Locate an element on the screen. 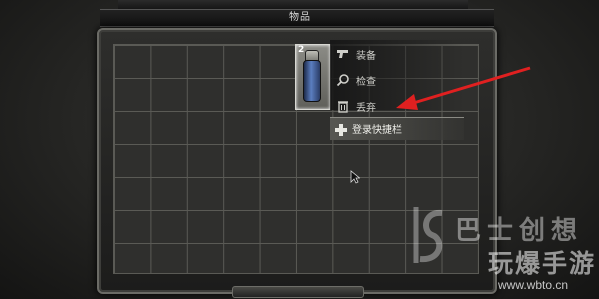 This screenshot has width=599, height=299. mouse-cursor-icon is located at coordinates (355, 177).